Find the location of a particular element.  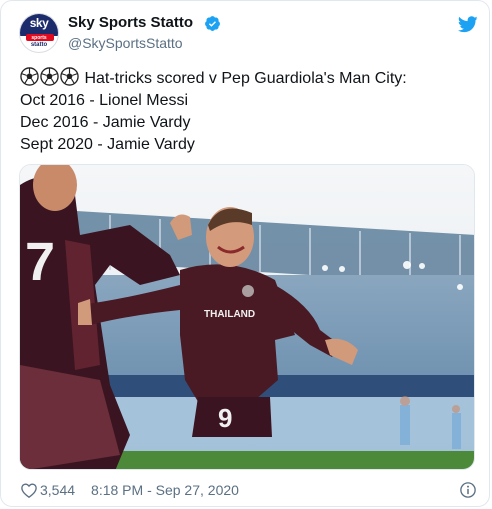

timestamp-link: 8:18 PM - Sep 27, 2020 is located at coordinates (165, 490).